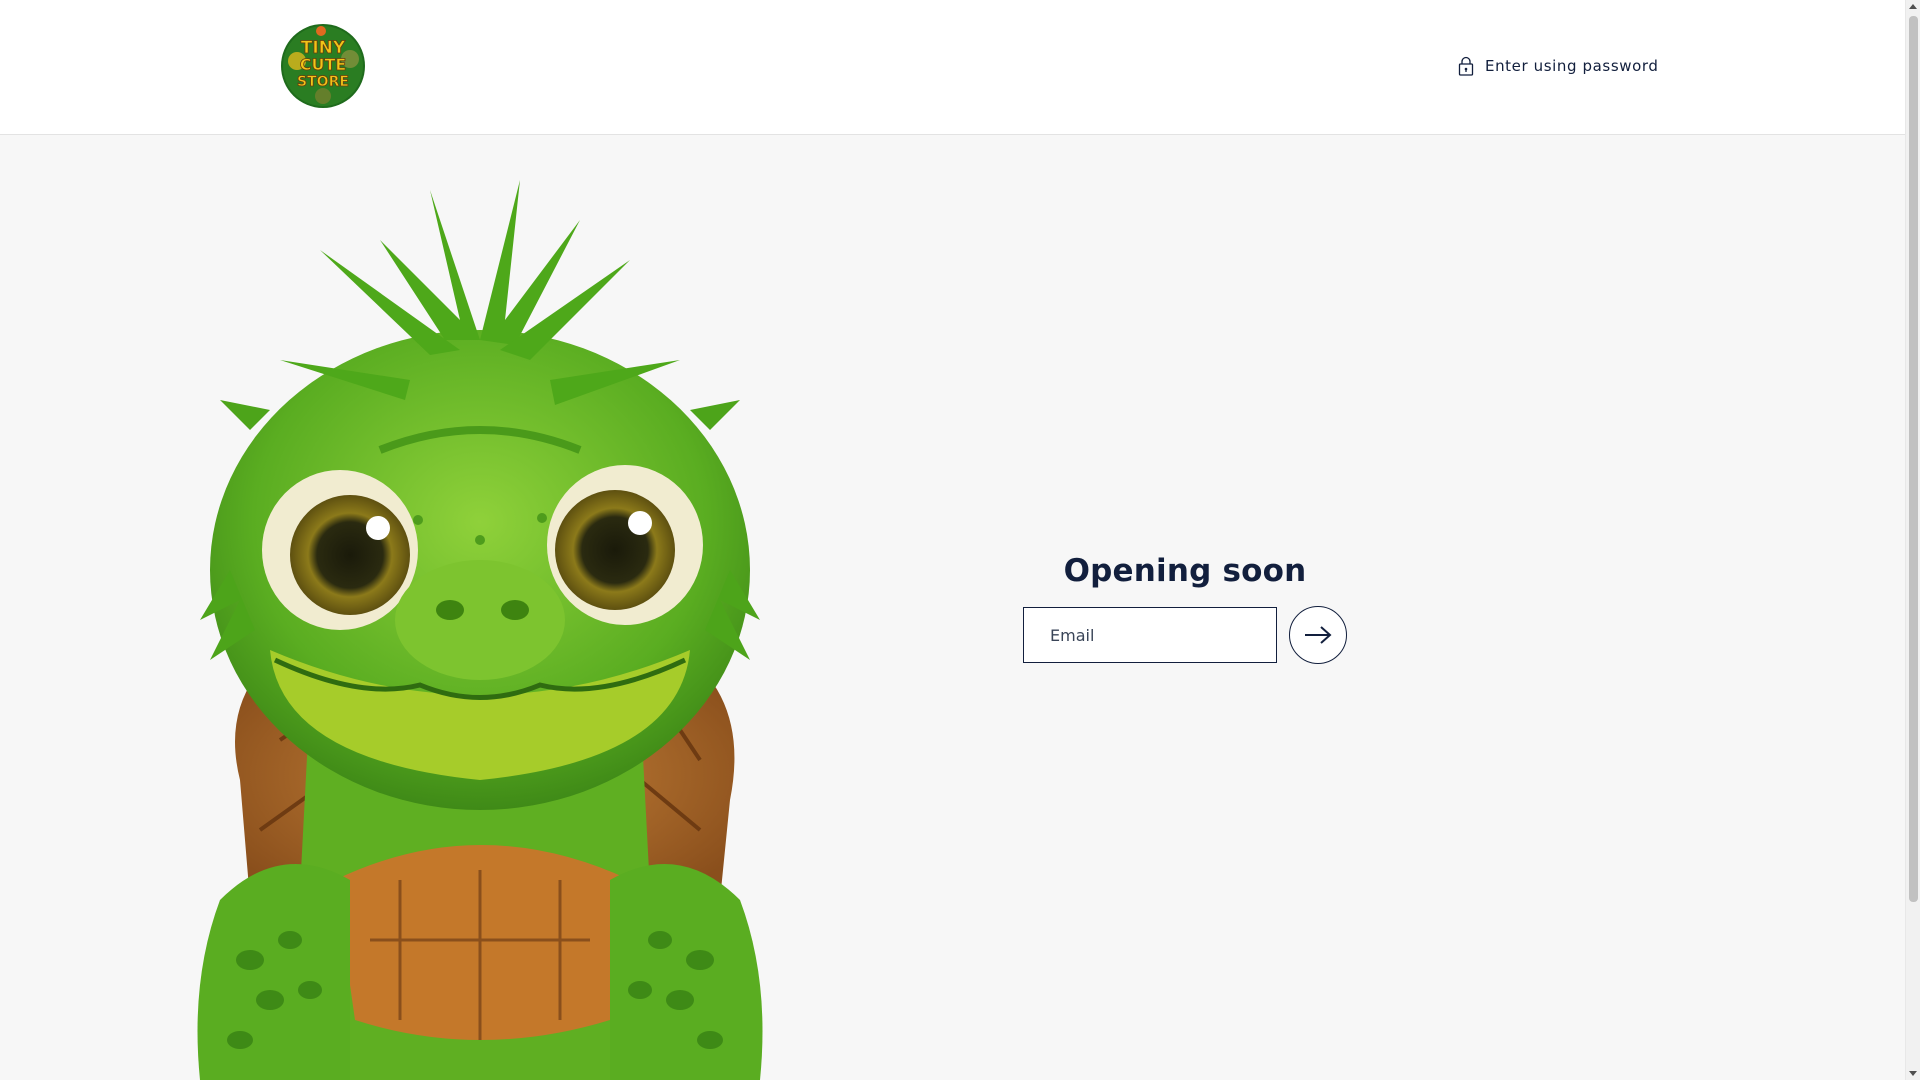  I want to click on store-logo: TINY CUTE STORE, so click(323, 66).